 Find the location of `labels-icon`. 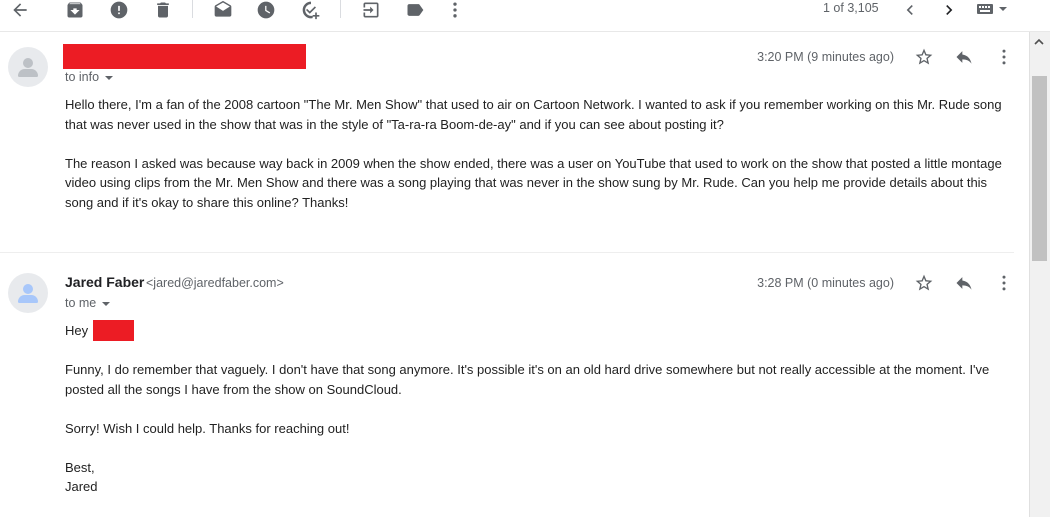

labels-icon is located at coordinates (415, 10).